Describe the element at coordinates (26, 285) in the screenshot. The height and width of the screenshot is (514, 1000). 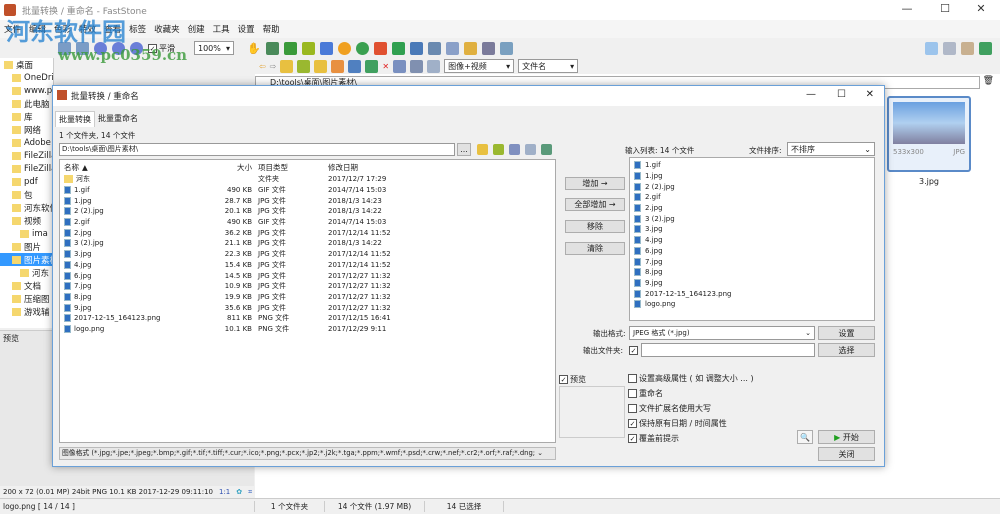
I see `tree-item: 文档` at that location.